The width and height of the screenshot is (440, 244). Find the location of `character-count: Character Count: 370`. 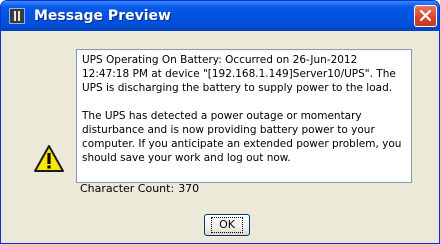

character-count: Character Count: 370 is located at coordinates (139, 189).